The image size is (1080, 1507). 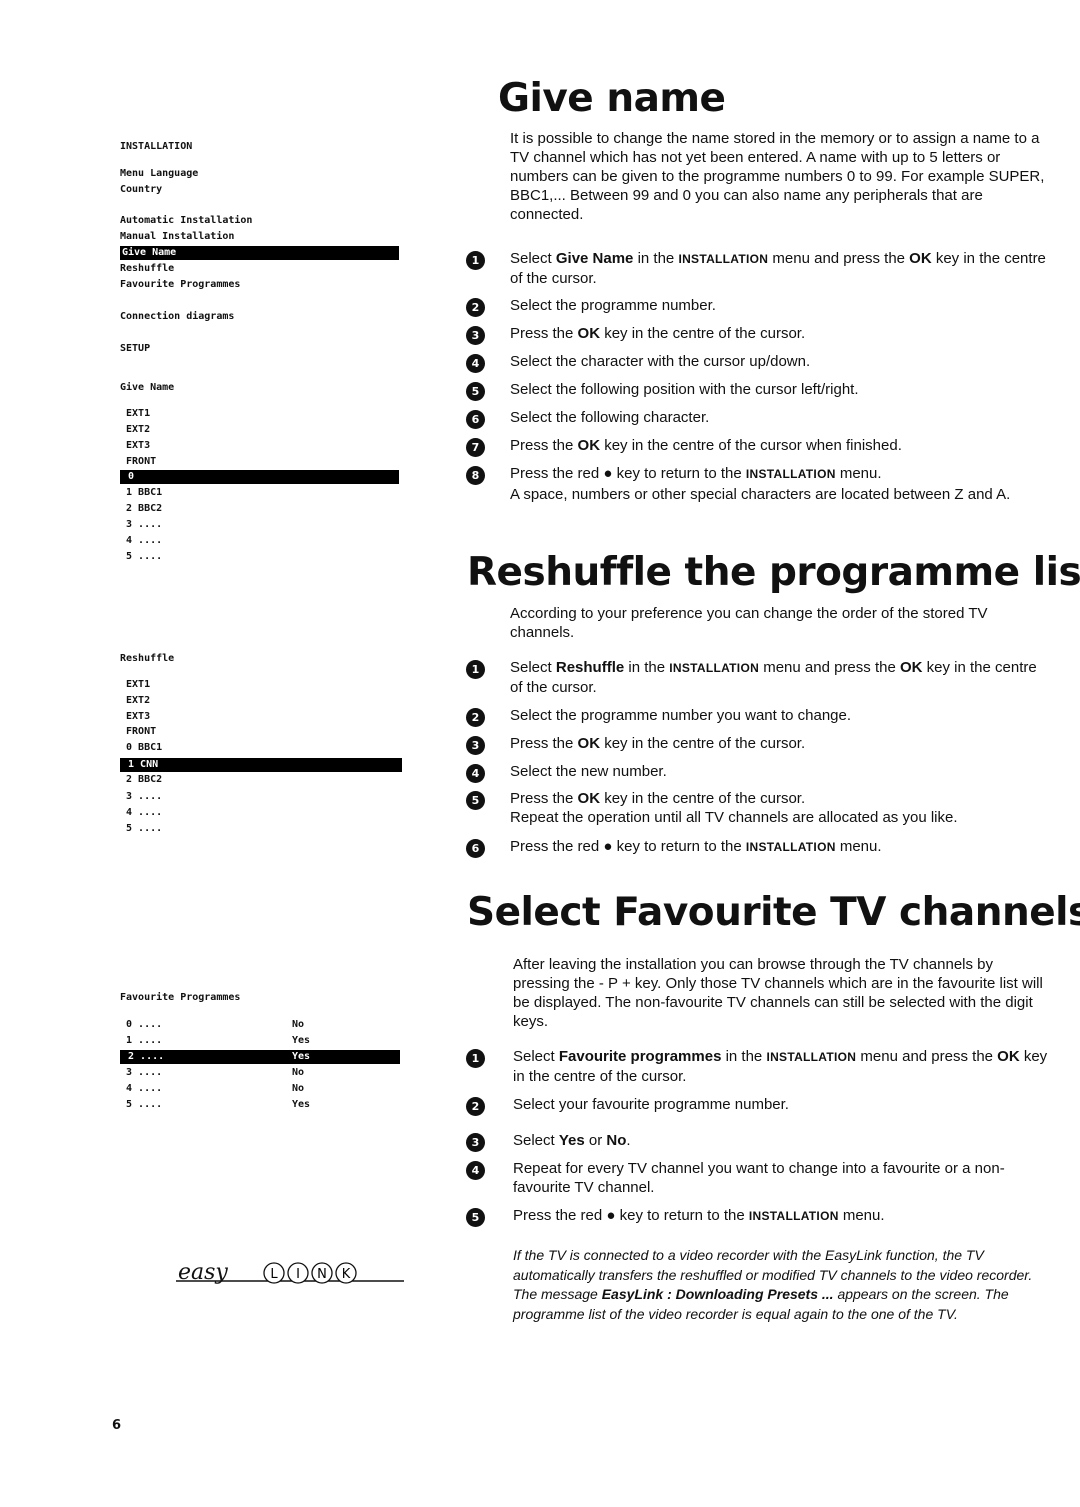 What do you see at coordinates (780, 771) in the screenshot?
I see `step-text: Select the new number.` at bounding box center [780, 771].